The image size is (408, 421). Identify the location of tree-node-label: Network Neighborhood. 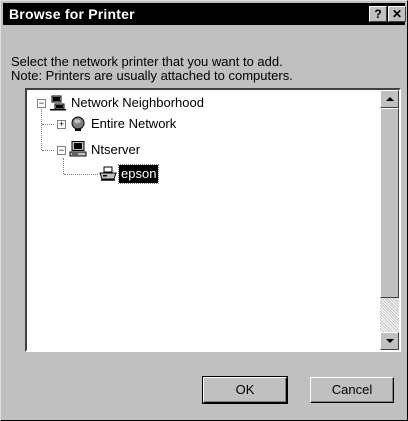
(137, 102).